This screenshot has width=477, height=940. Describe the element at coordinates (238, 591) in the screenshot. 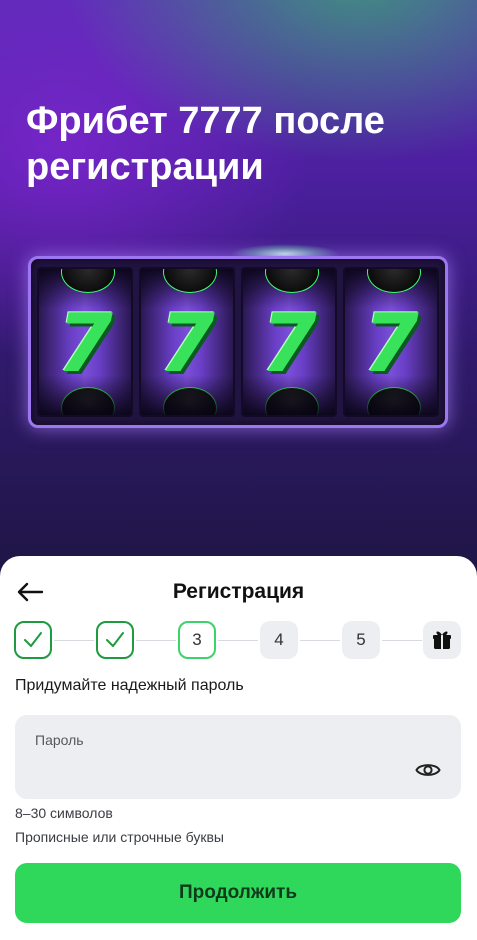

I see `page-title: Регистрация` at that location.